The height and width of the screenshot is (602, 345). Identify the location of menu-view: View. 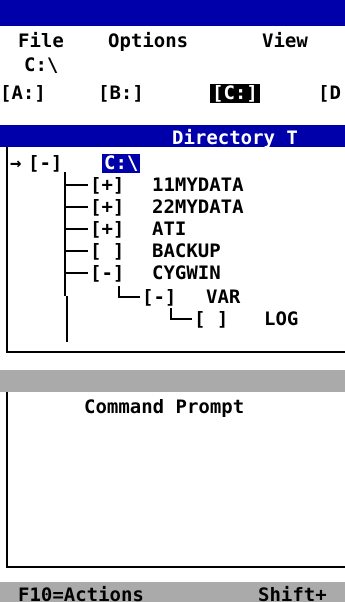
(285, 41).